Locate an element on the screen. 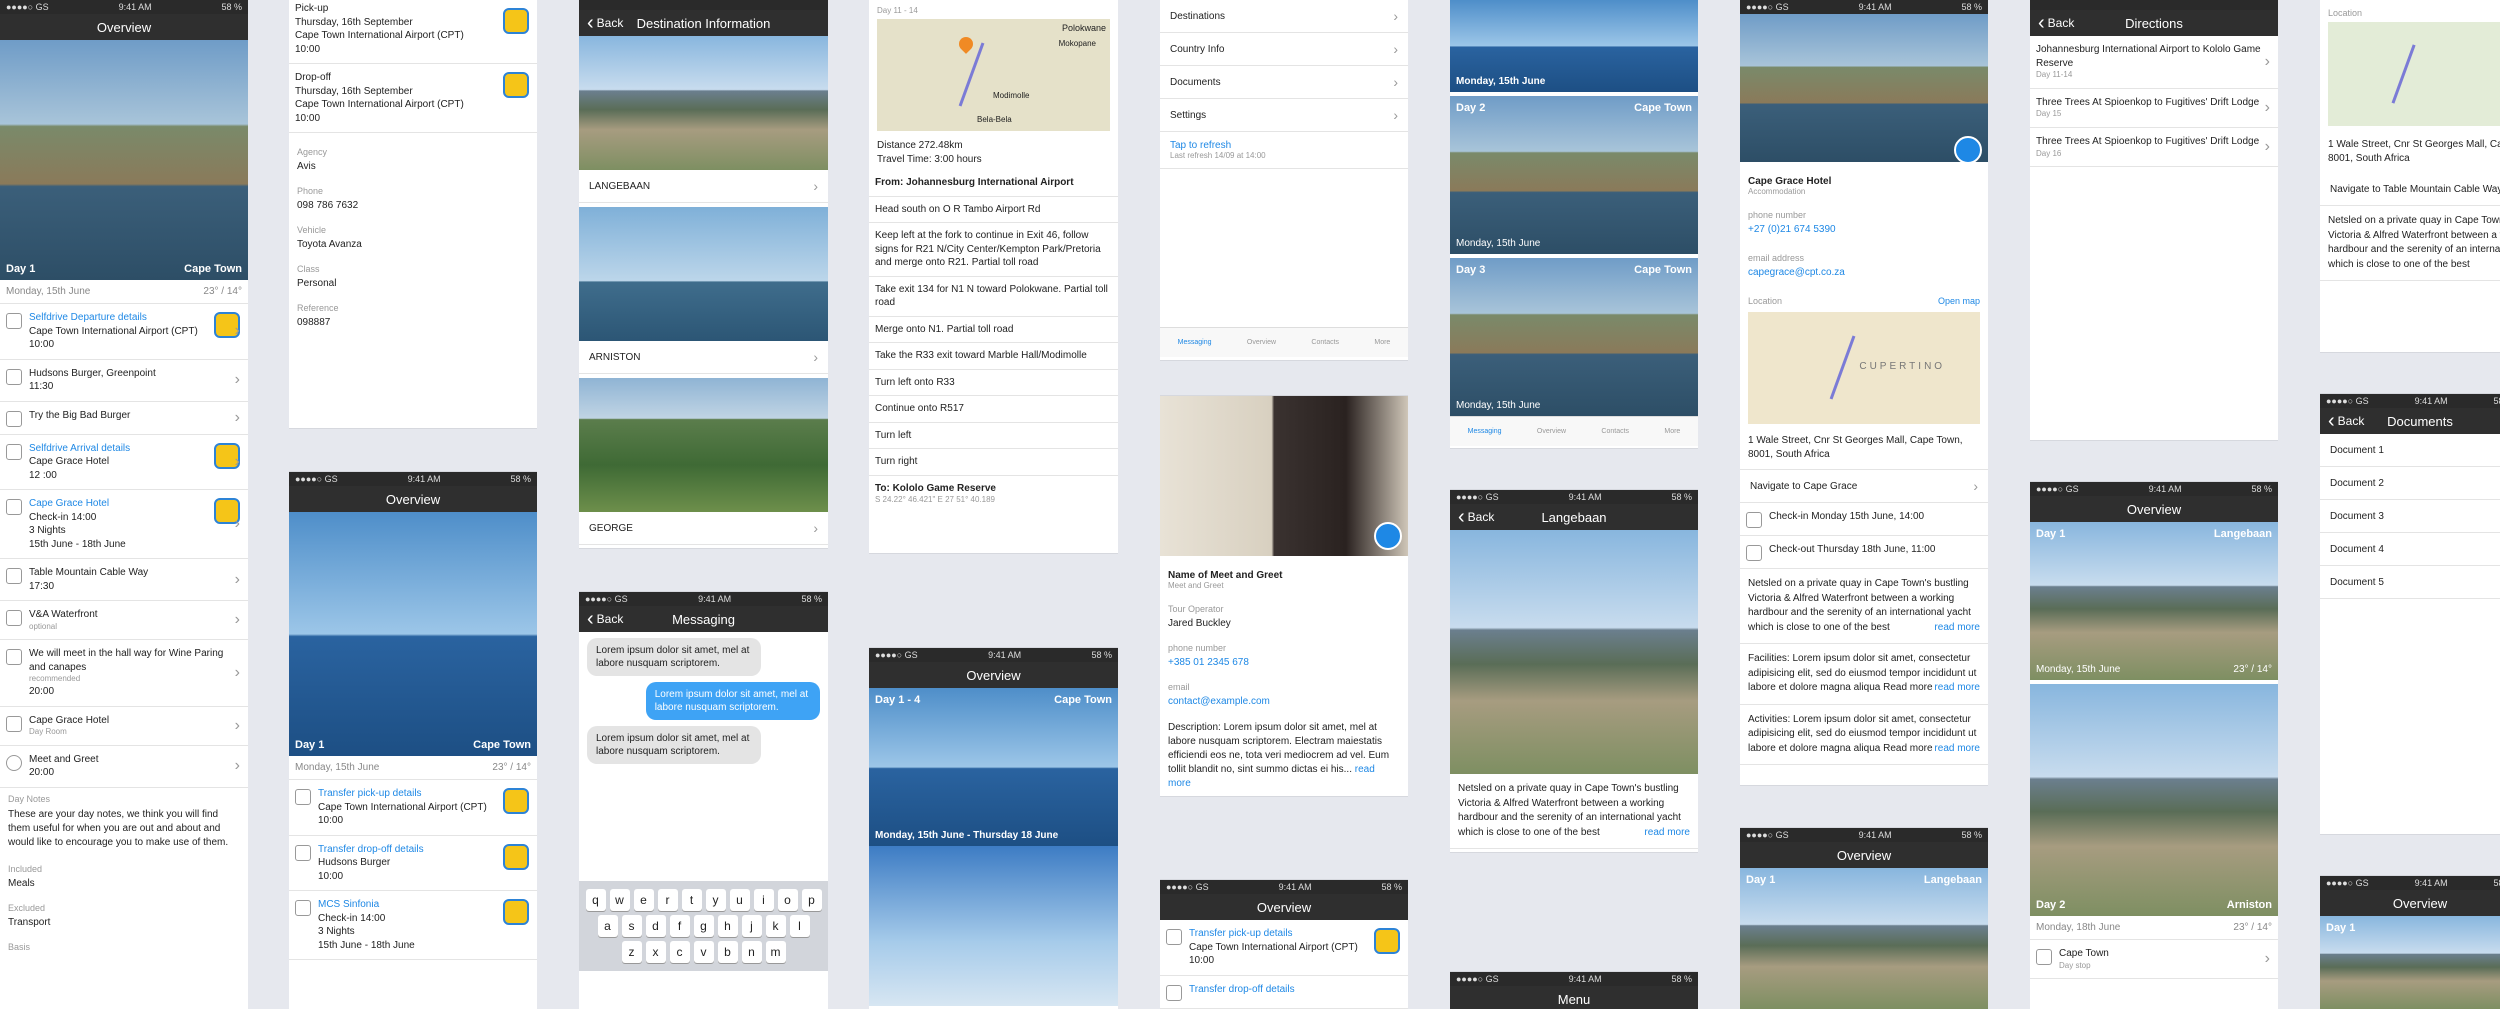 The image size is (2500, 1009). itinerary-row: Cape Town Day stop is located at coordinates (2154, 960).